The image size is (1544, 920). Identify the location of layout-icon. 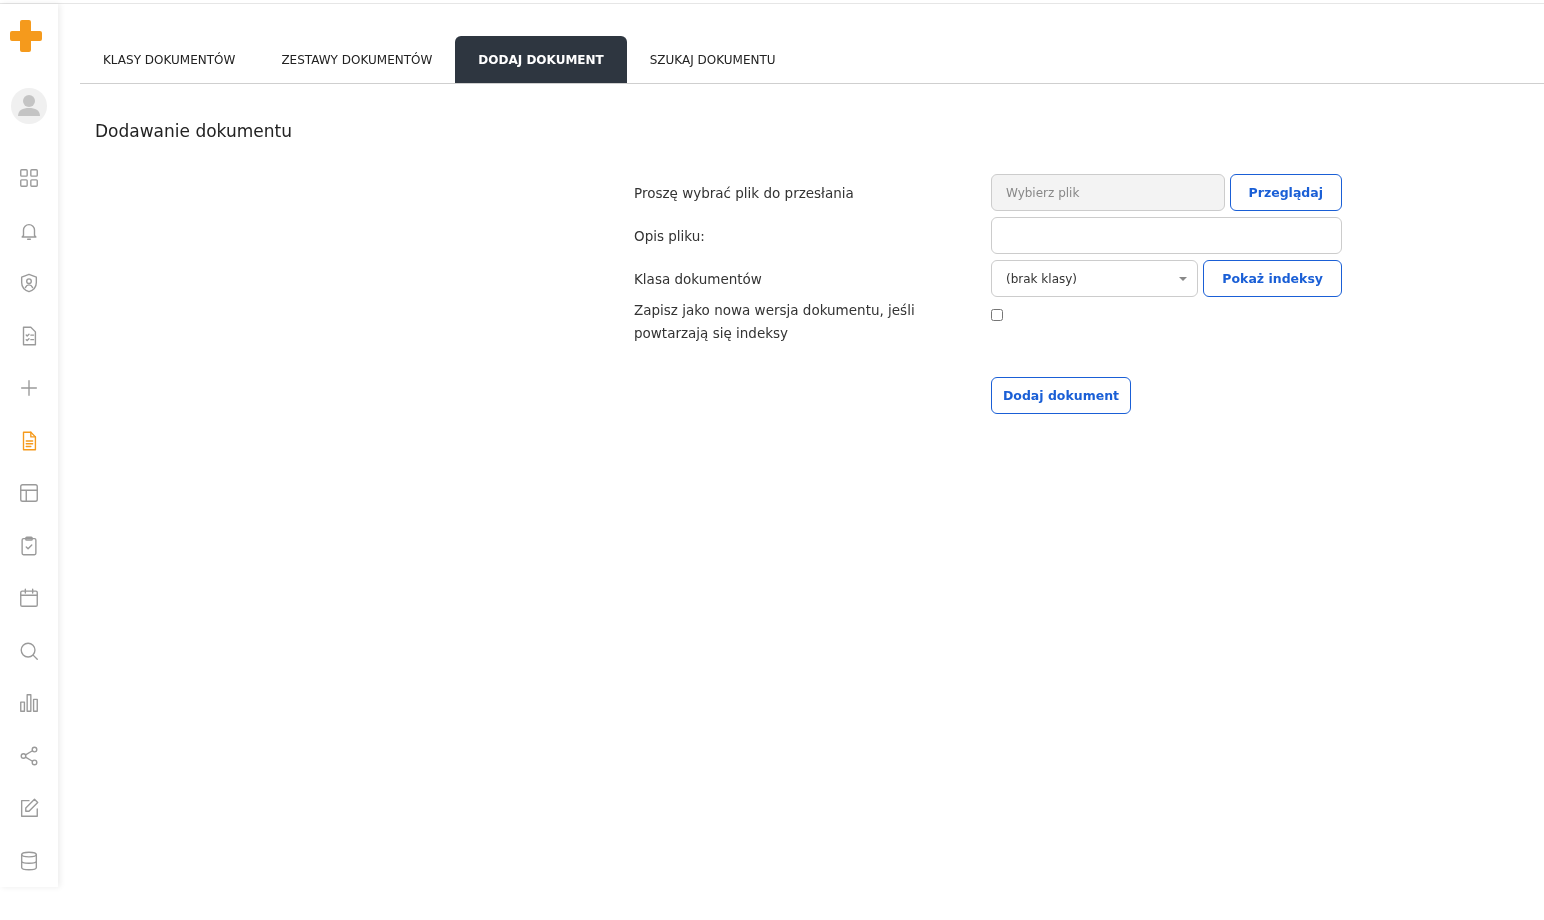
(29, 493).